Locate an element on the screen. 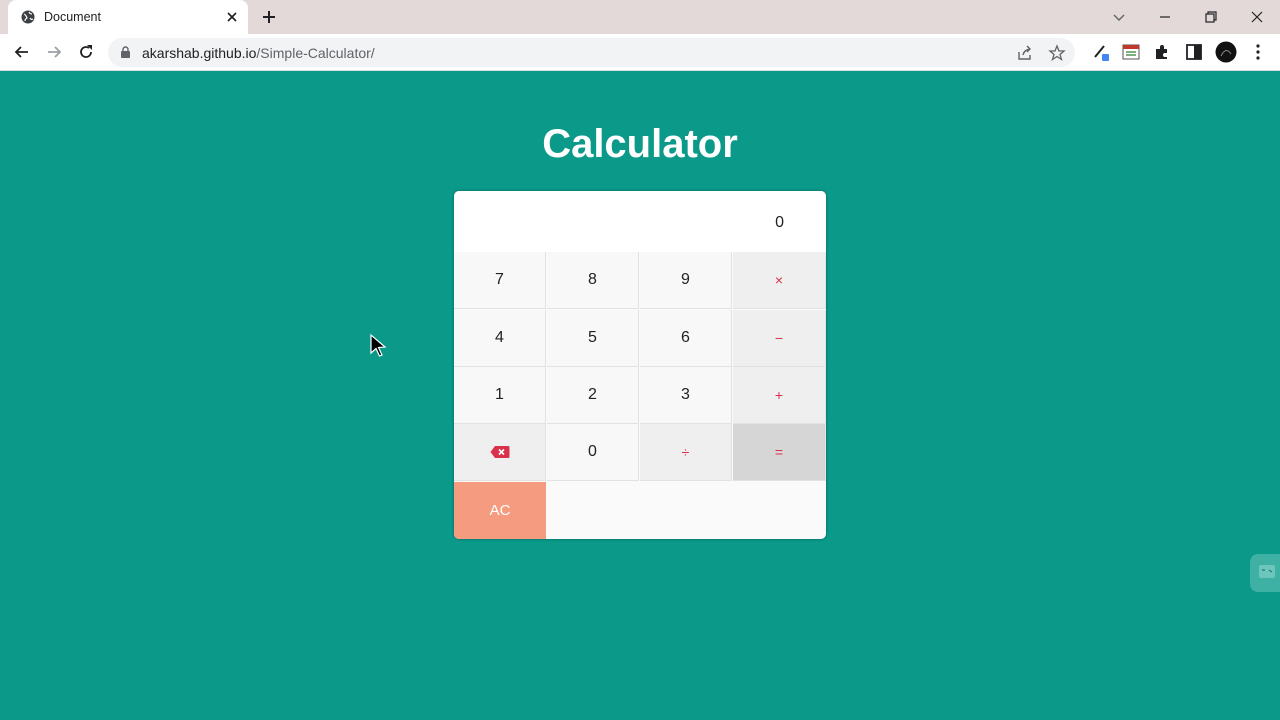 The width and height of the screenshot is (1280, 720). window-close-icon is located at coordinates (1257, 17).